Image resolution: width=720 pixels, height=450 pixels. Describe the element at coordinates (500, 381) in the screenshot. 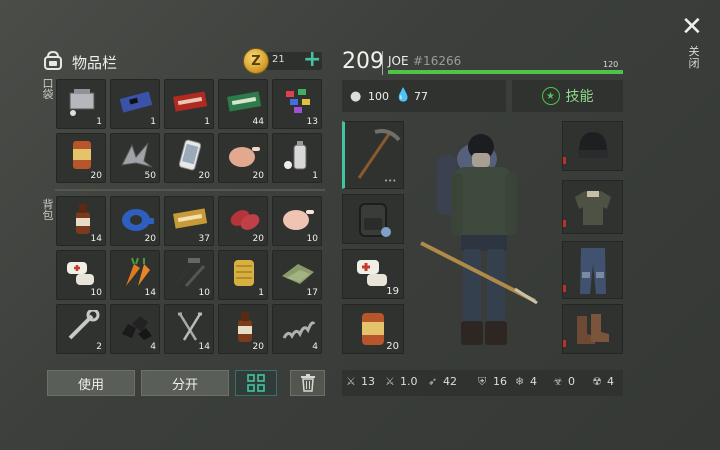

I see `stat-value: 16` at that location.